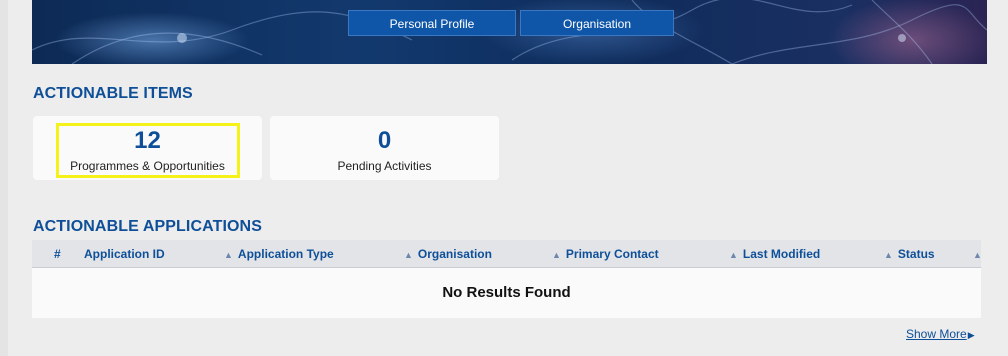 This screenshot has height=356, width=1008. I want to click on actionable-applications-heading: ACTIONABLE APPLICATIONS, so click(147, 226).